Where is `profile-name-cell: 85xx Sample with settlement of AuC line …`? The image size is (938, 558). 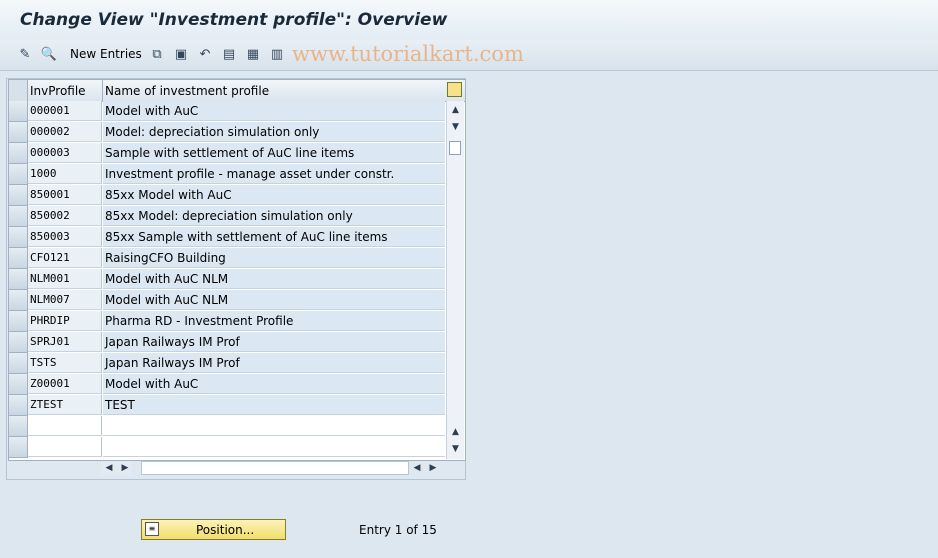 profile-name-cell: 85xx Sample with settlement of AuC line … is located at coordinates (274, 237).